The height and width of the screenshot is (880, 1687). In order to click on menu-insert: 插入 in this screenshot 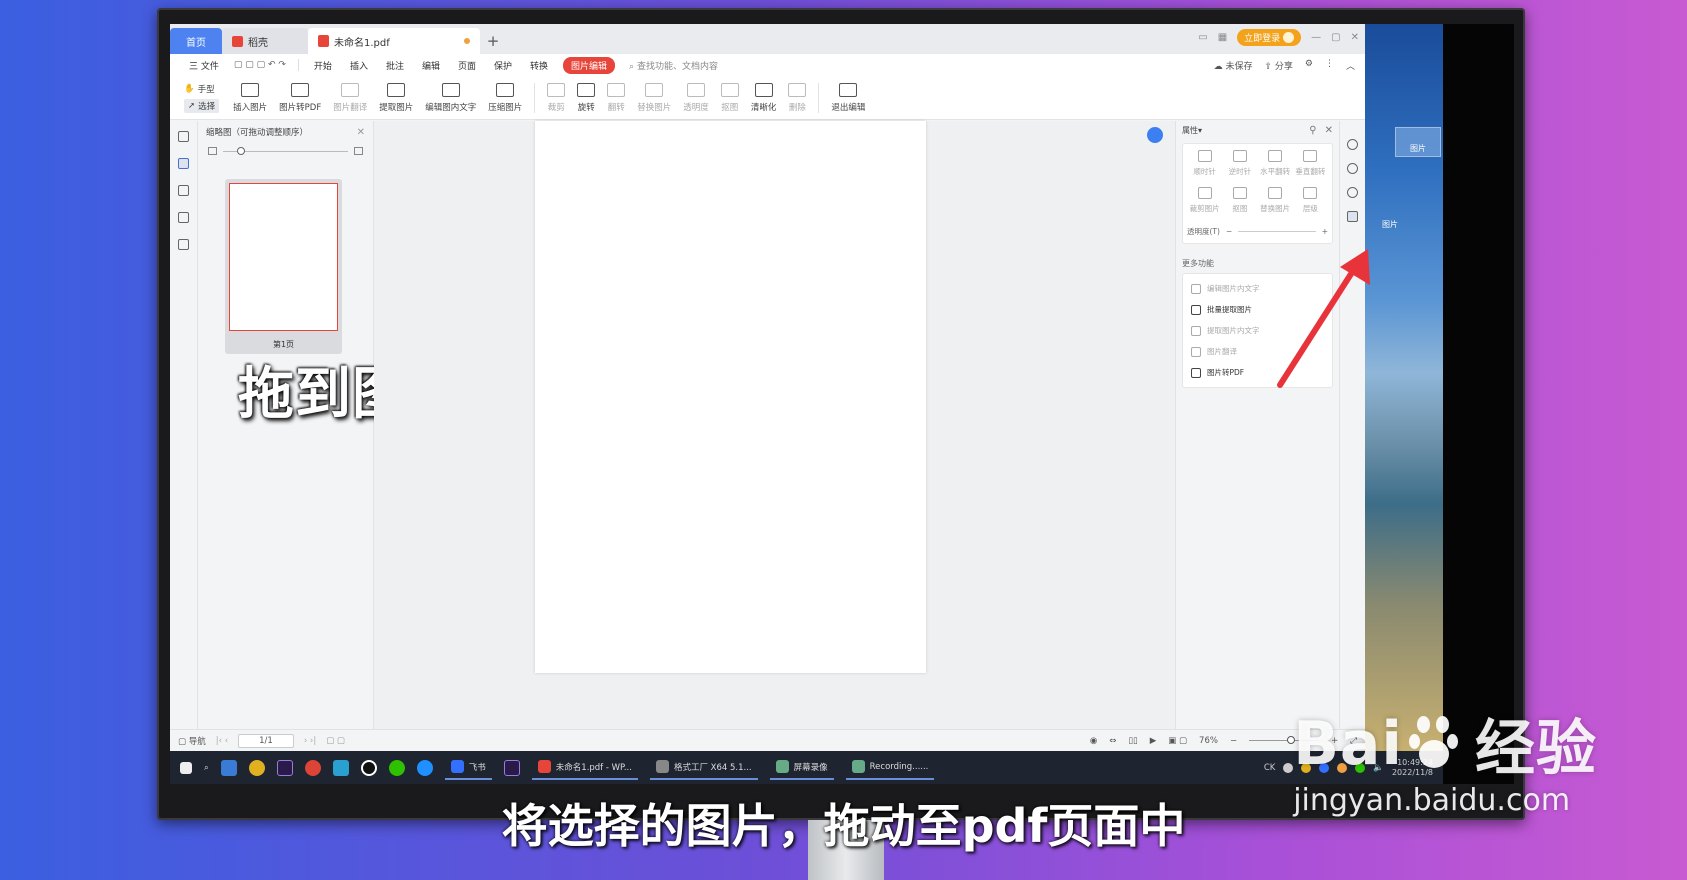, I will do `click(359, 65)`.